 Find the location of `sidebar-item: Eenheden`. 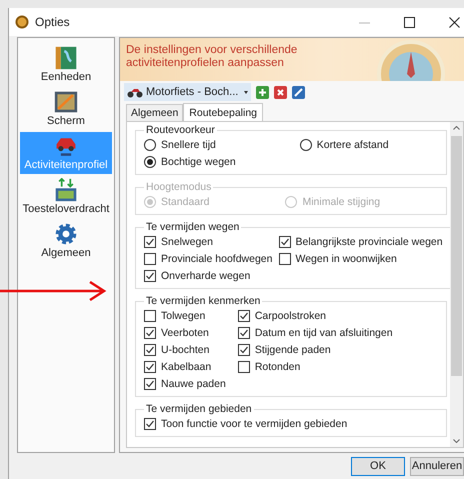

sidebar-item: Eenheden is located at coordinates (66, 65).